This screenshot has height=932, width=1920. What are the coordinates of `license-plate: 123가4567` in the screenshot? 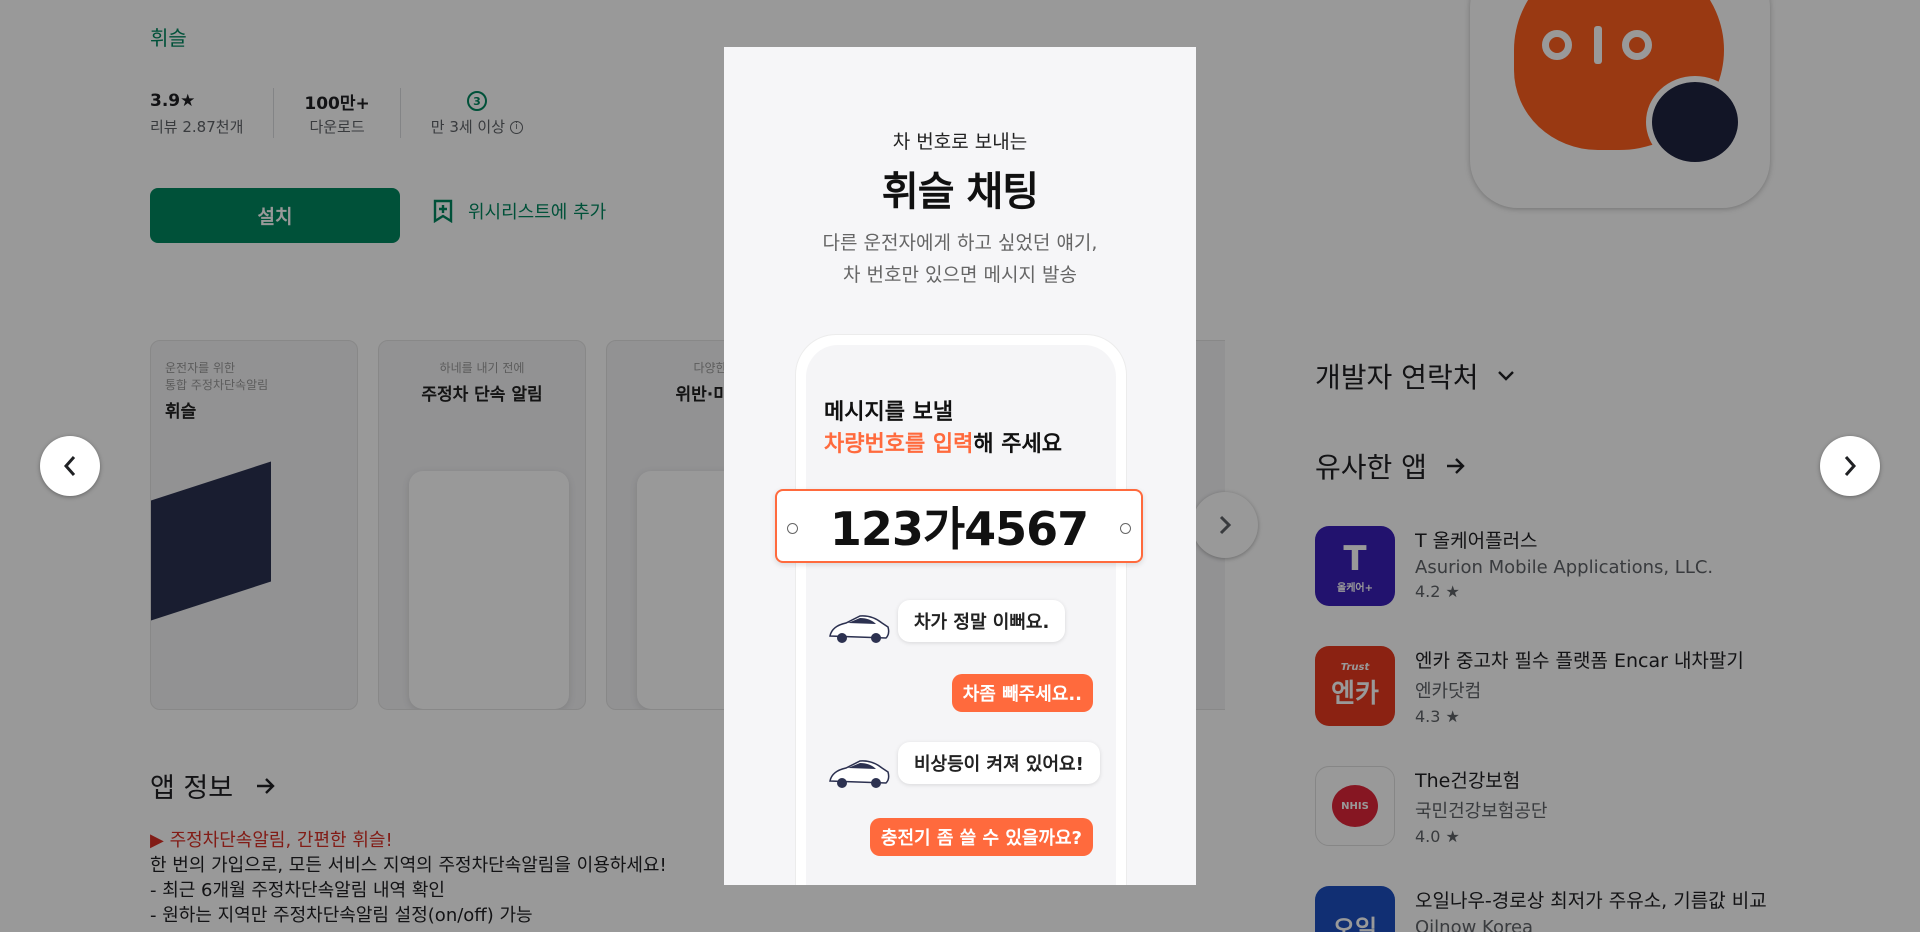 It's located at (959, 526).